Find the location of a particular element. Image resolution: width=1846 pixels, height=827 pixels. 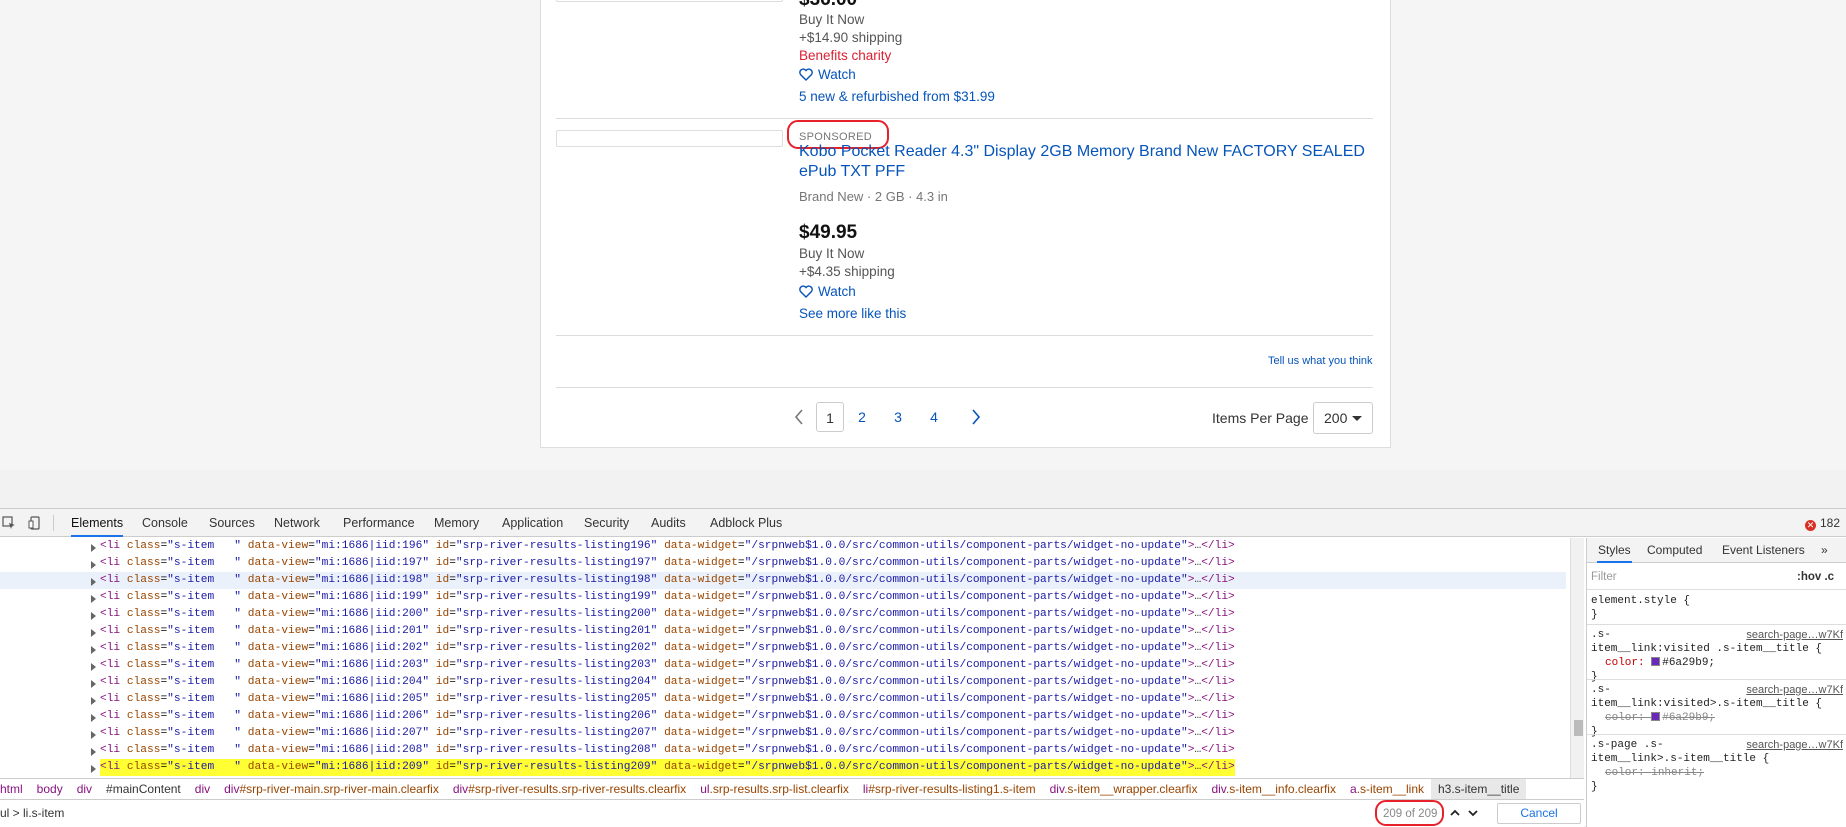

styles-tab-bar: Styles Computed Event Listeners » is located at coordinates (1716, 550).